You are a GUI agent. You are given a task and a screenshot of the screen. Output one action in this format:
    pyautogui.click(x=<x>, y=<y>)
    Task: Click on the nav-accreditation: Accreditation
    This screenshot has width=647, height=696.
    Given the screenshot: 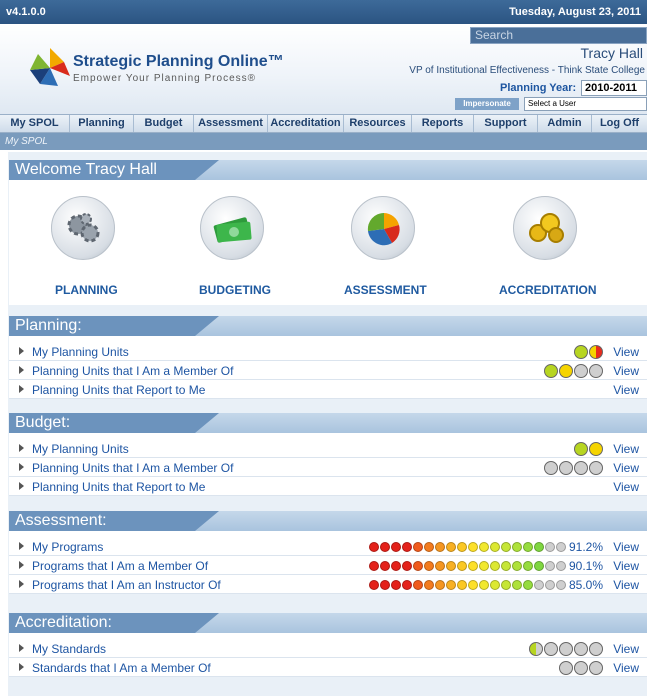 What is the action you would take?
    pyautogui.click(x=306, y=123)
    